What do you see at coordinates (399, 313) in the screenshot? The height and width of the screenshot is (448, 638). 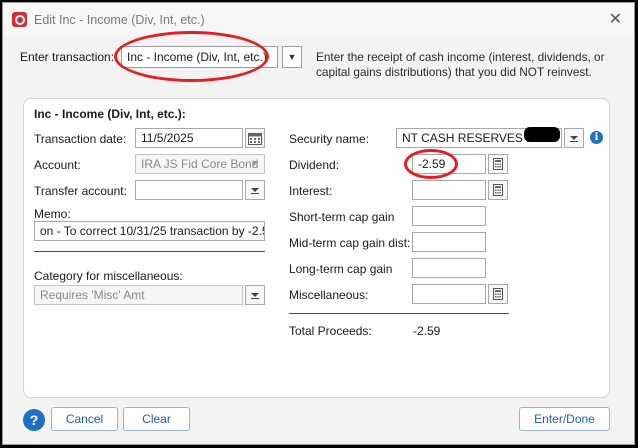 I see `right-separator` at bounding box center [399, 313].